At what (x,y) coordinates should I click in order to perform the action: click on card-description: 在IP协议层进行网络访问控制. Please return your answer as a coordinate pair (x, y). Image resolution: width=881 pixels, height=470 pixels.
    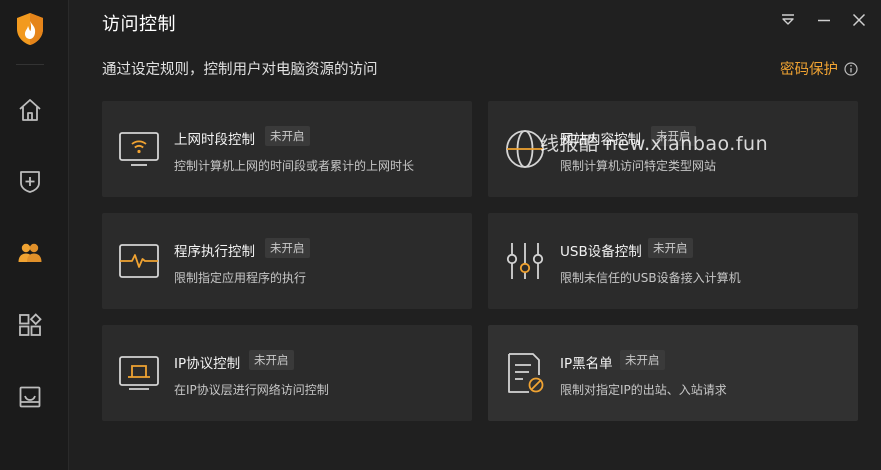
    Looking at the image, I should click on (251, 390).